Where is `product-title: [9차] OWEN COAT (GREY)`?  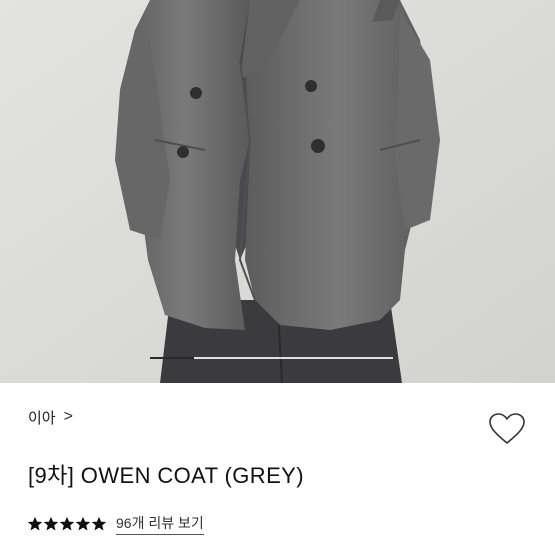 product-title: [9차] OWEN COAT (GREY) is located at coordinates (166, 475).